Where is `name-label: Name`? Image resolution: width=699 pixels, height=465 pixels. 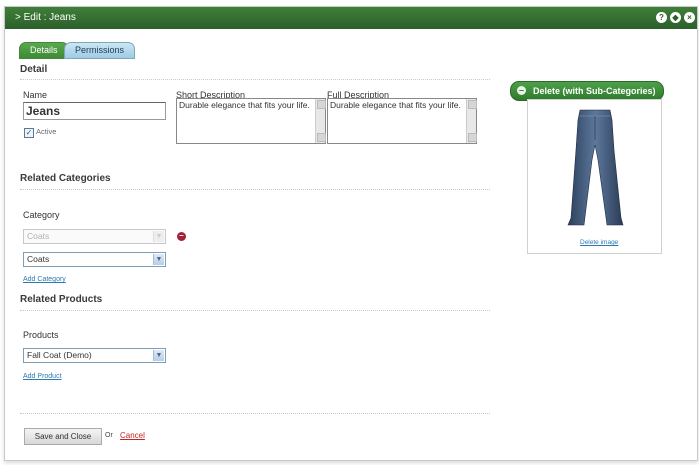
name-label: Name is located at coordinates (35, 95).